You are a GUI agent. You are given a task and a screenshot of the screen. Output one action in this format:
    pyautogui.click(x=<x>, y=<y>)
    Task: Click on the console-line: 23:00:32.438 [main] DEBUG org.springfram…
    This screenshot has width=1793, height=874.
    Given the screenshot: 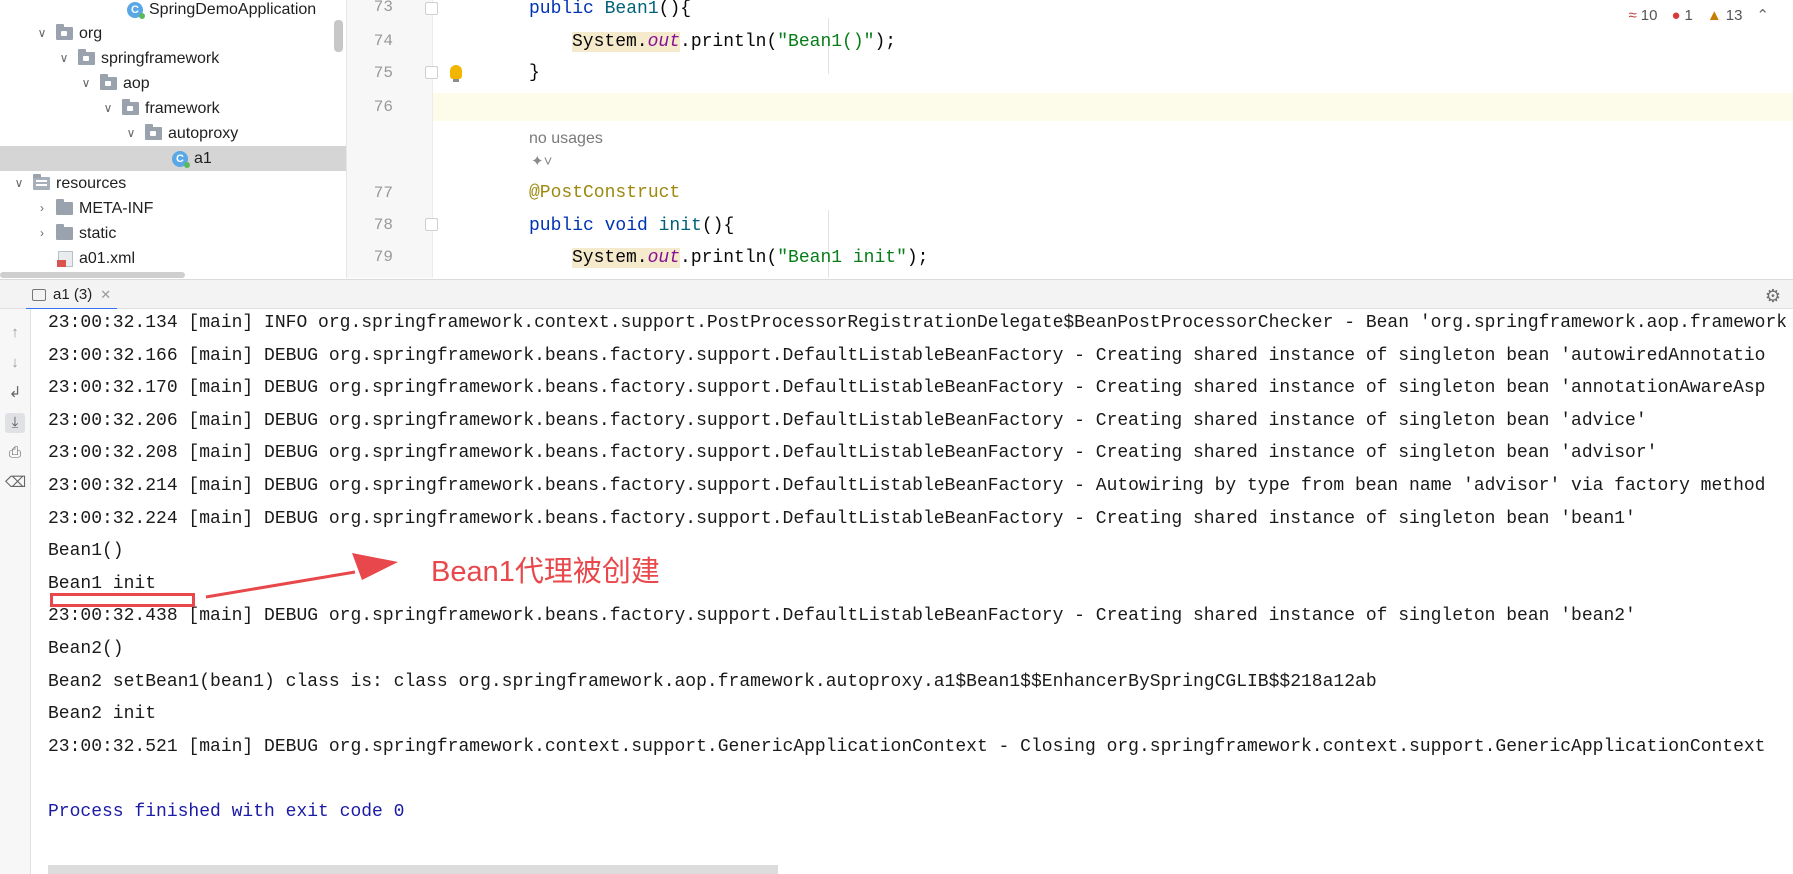 What is the action you would take?
    pyautogui.click(x=842, y=616)
    